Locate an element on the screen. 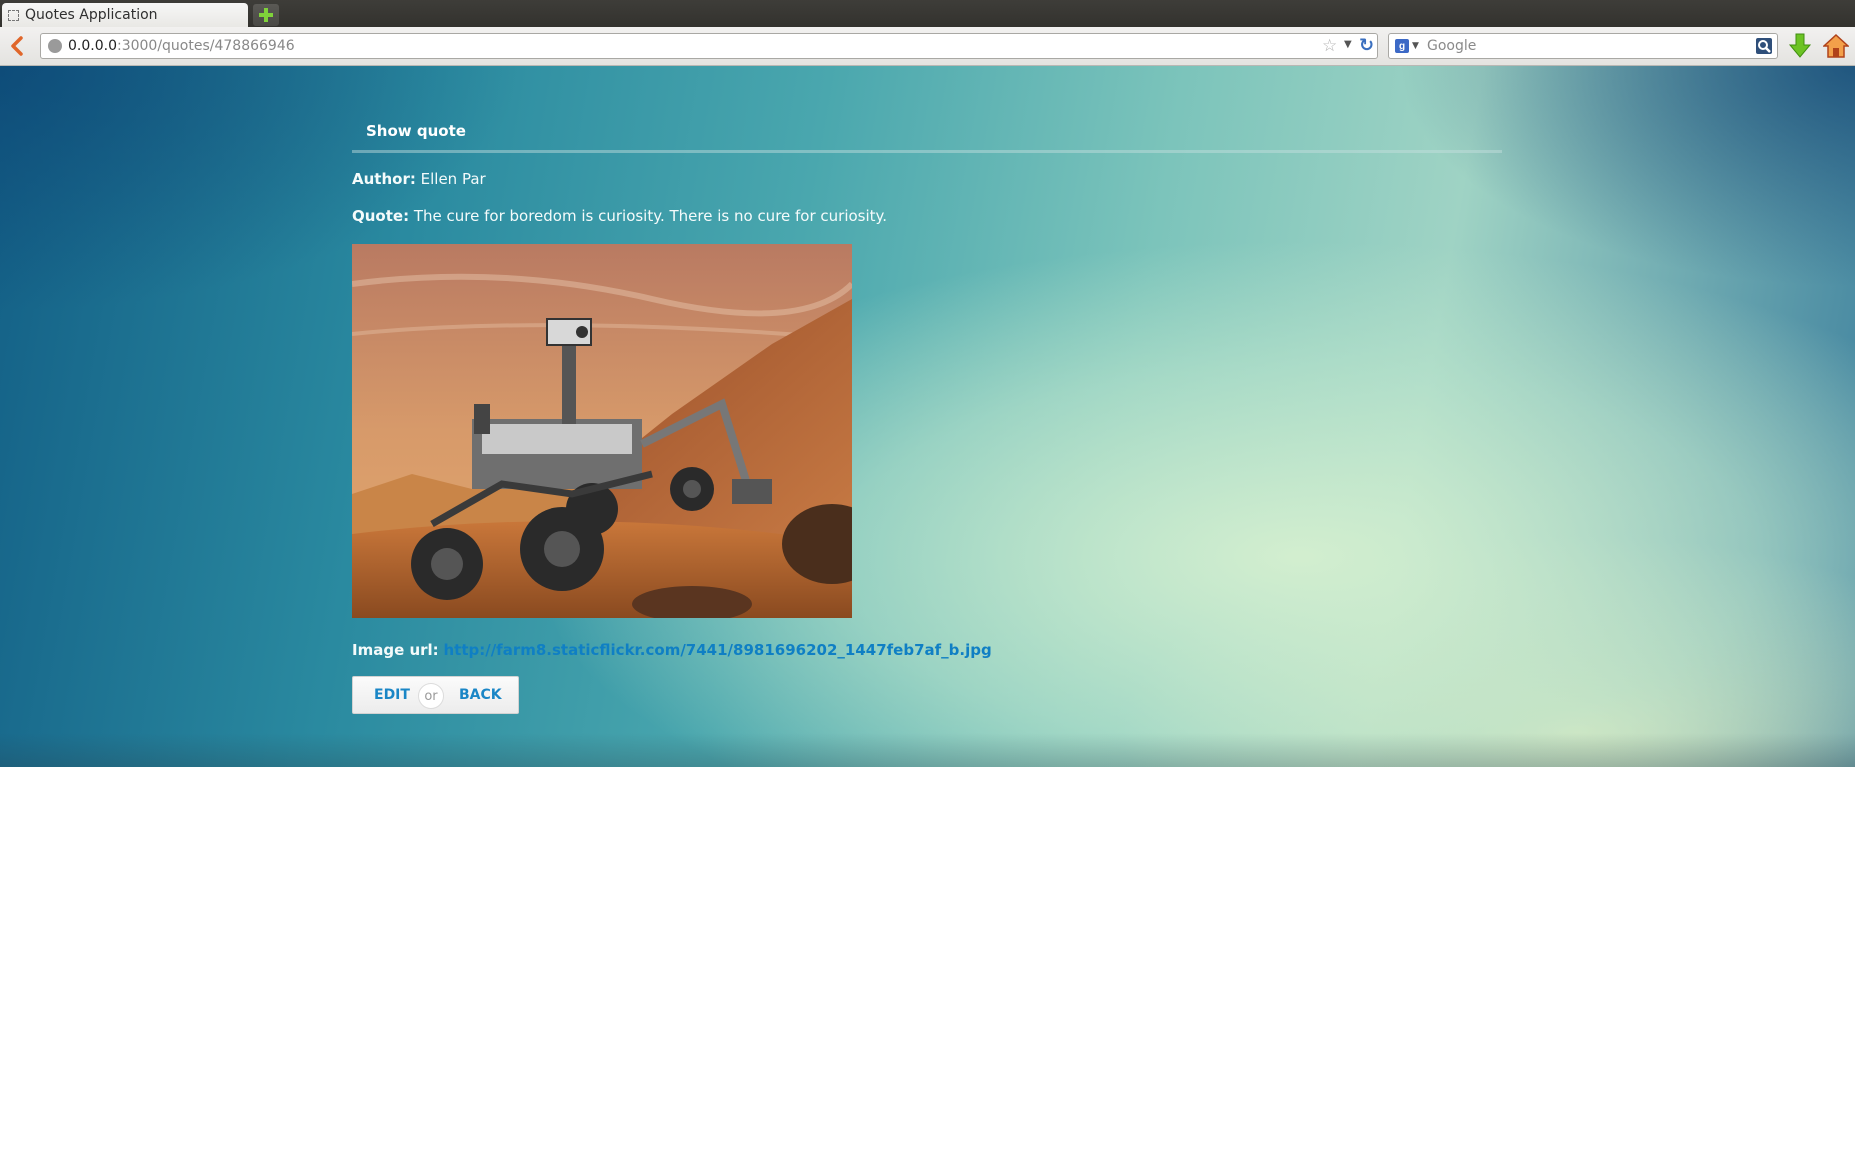 This screenshot has height=1176, width=1855. engine-dropdown-icon: ▼ is located at coordinates (1415, 46).